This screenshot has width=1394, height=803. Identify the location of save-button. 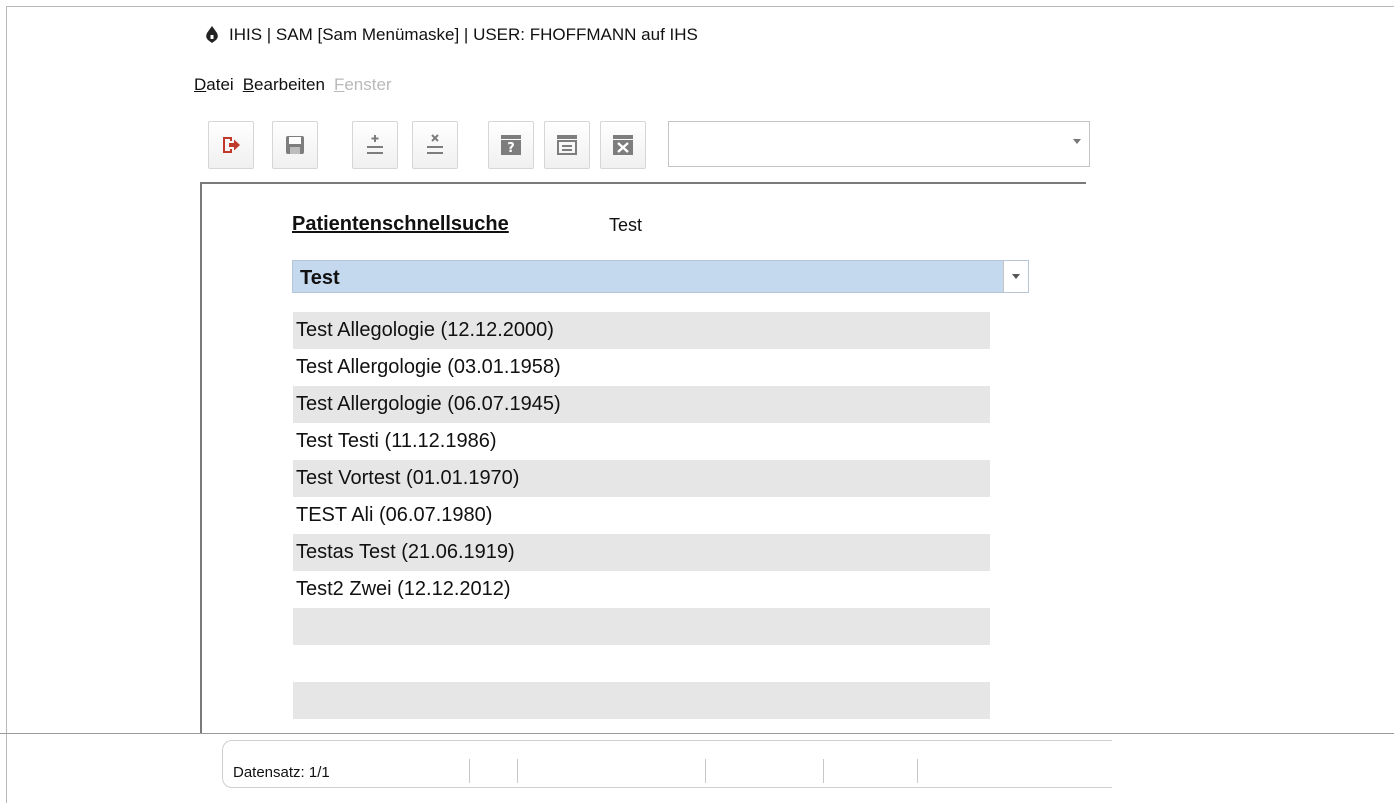
(295, 145).